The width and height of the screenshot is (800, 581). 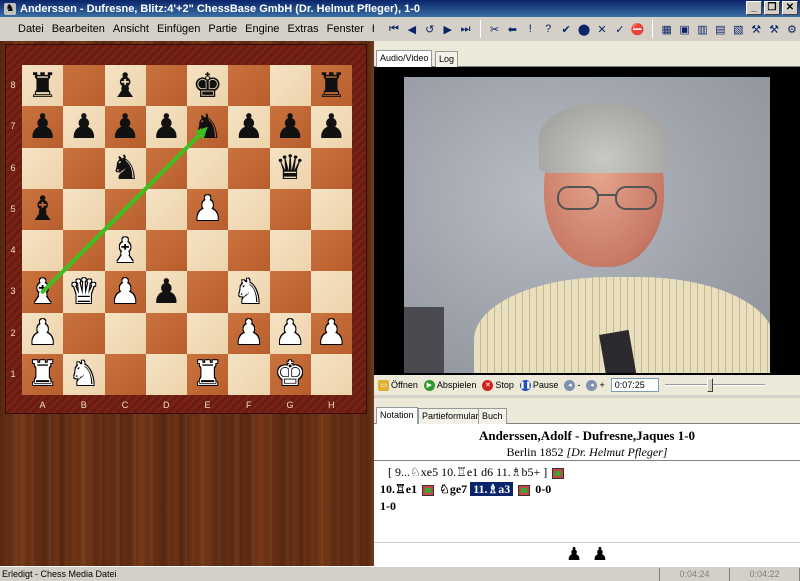 I want to click on square-a1: ♜, so click(x=43, y=374).